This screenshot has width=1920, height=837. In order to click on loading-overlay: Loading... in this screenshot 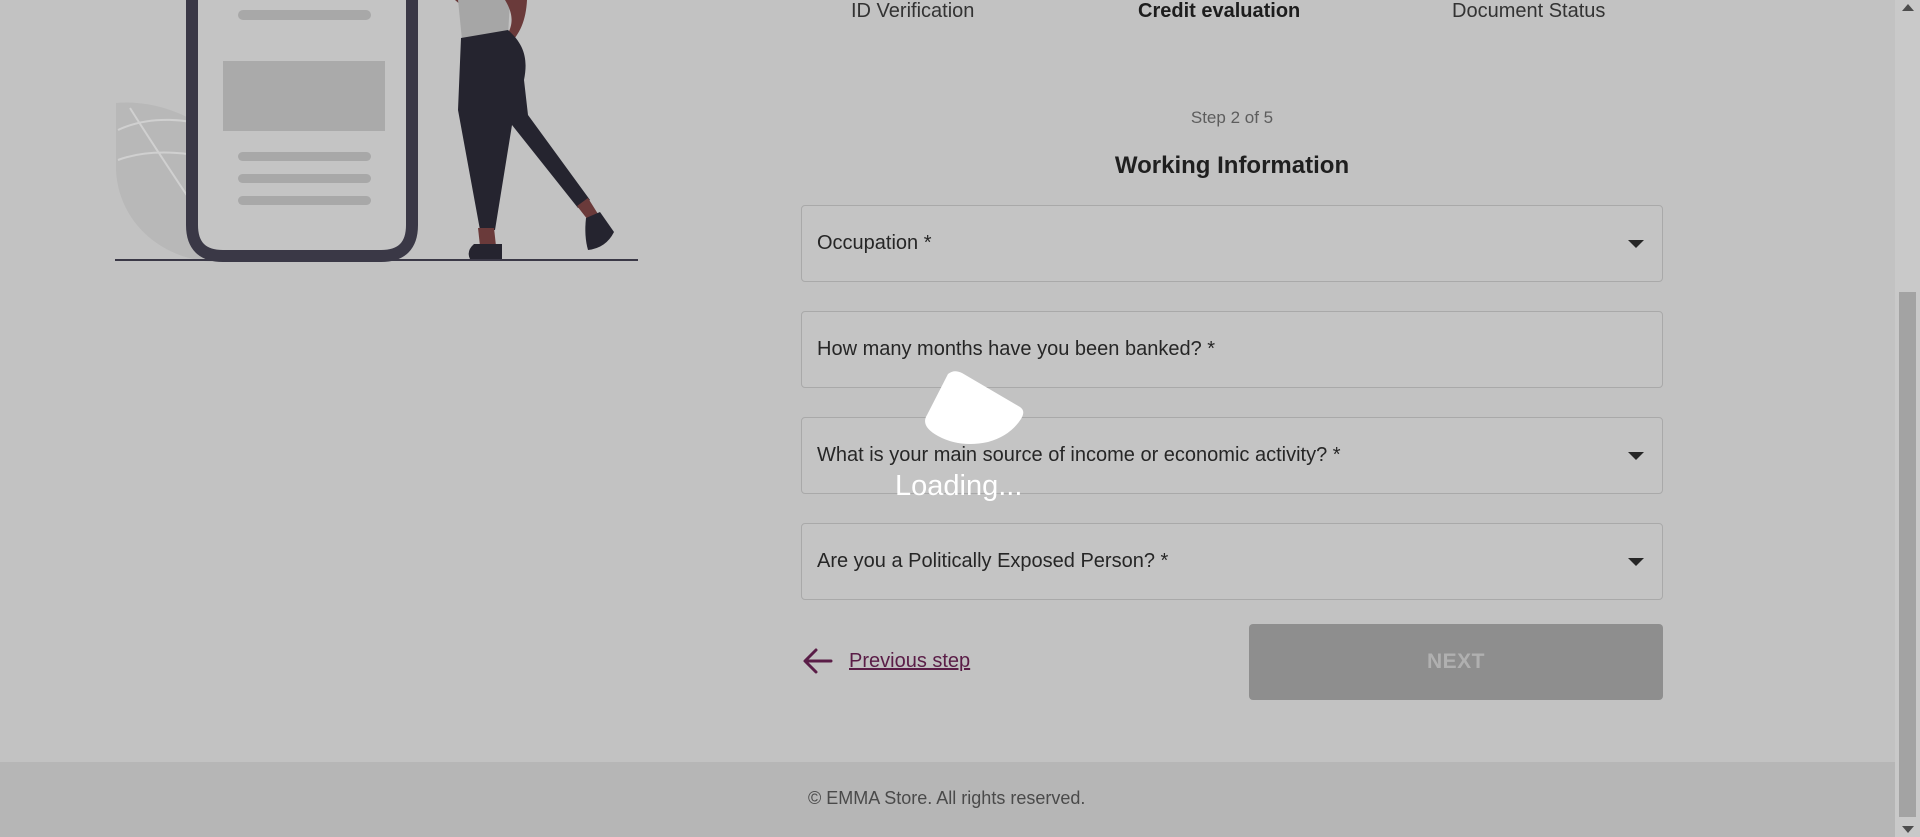, I will do `click(960, 440)`.